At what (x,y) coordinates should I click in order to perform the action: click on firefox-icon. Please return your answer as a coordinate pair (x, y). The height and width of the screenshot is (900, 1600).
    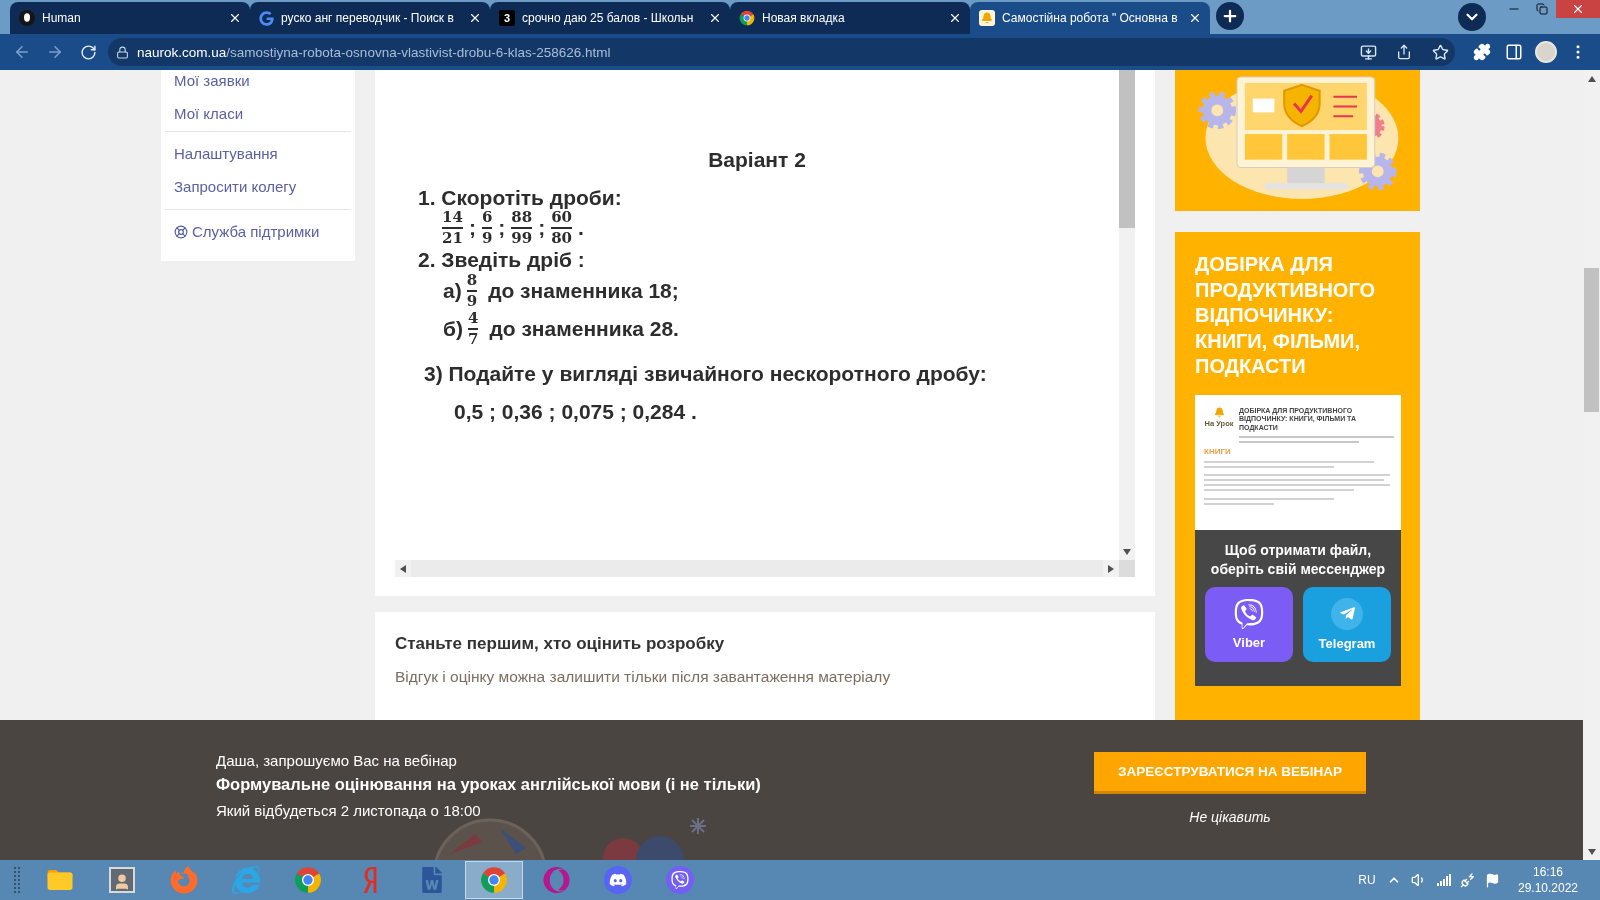
    Looking at the image, I should click on (184, 880).